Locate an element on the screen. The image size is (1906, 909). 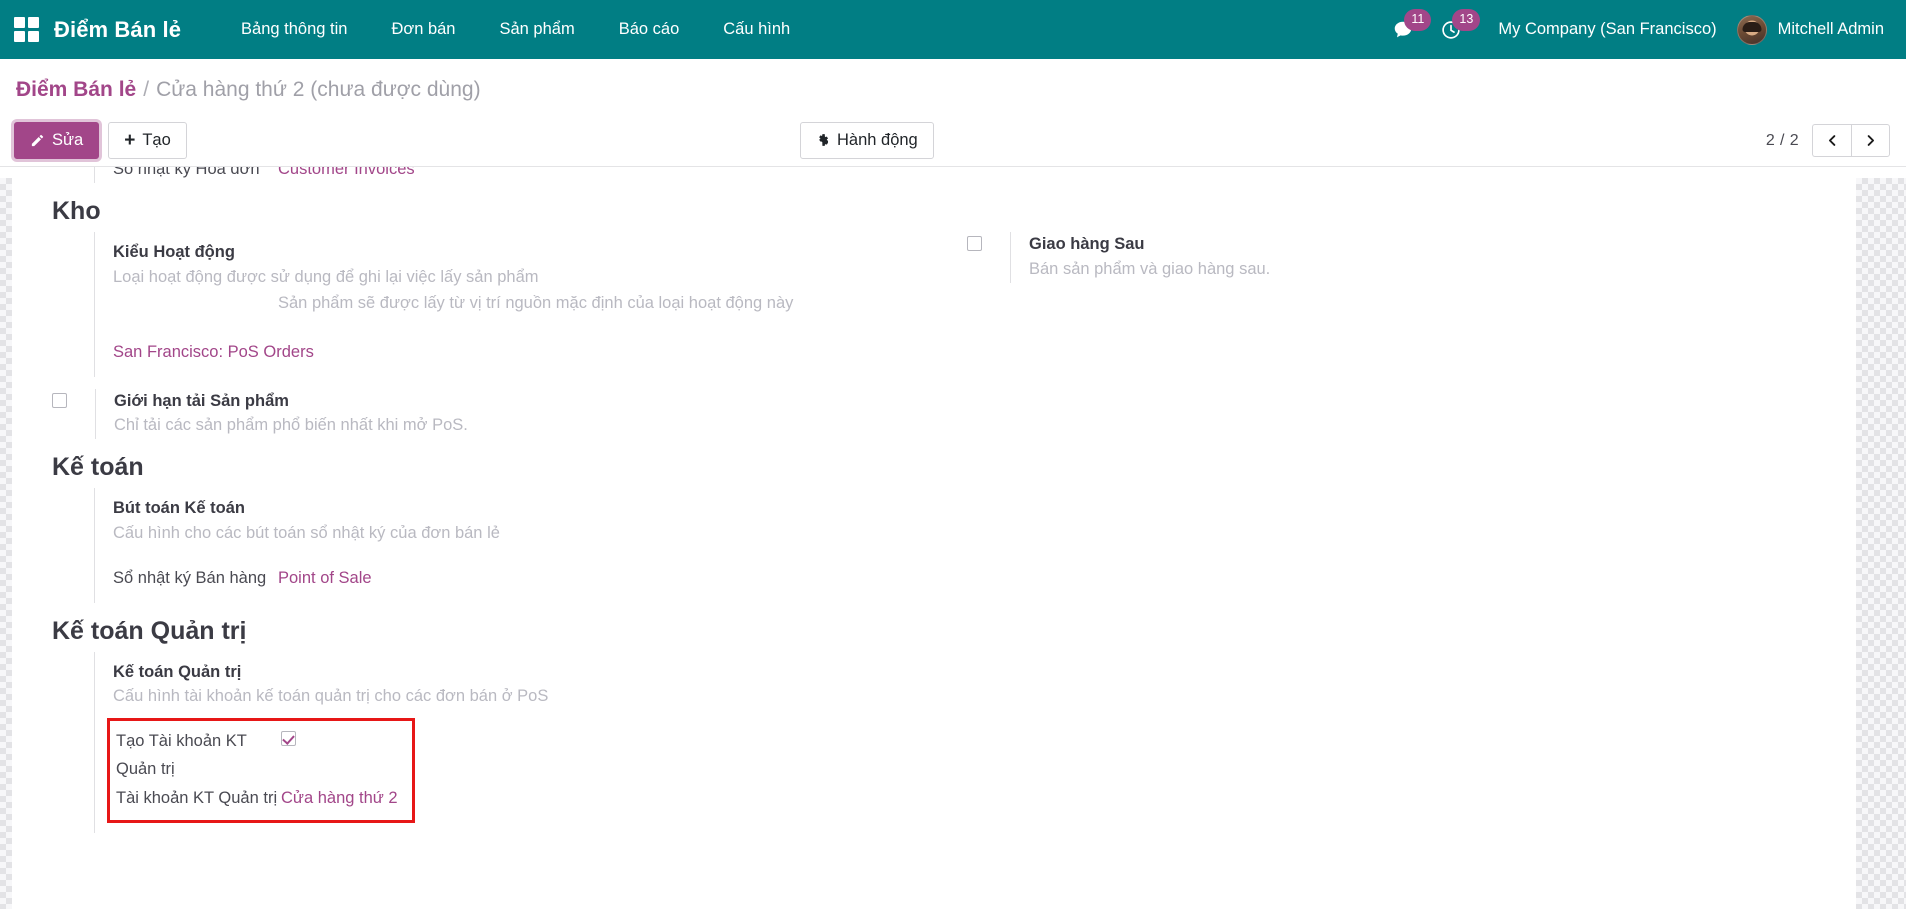
pager-previous-button is located at coordinates (1831, 140).